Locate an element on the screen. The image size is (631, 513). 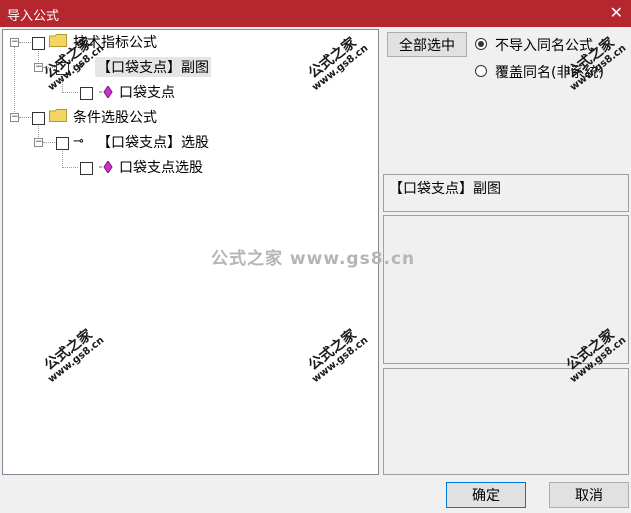
cancel-button: 取消 is located at coordinates (589, 495).